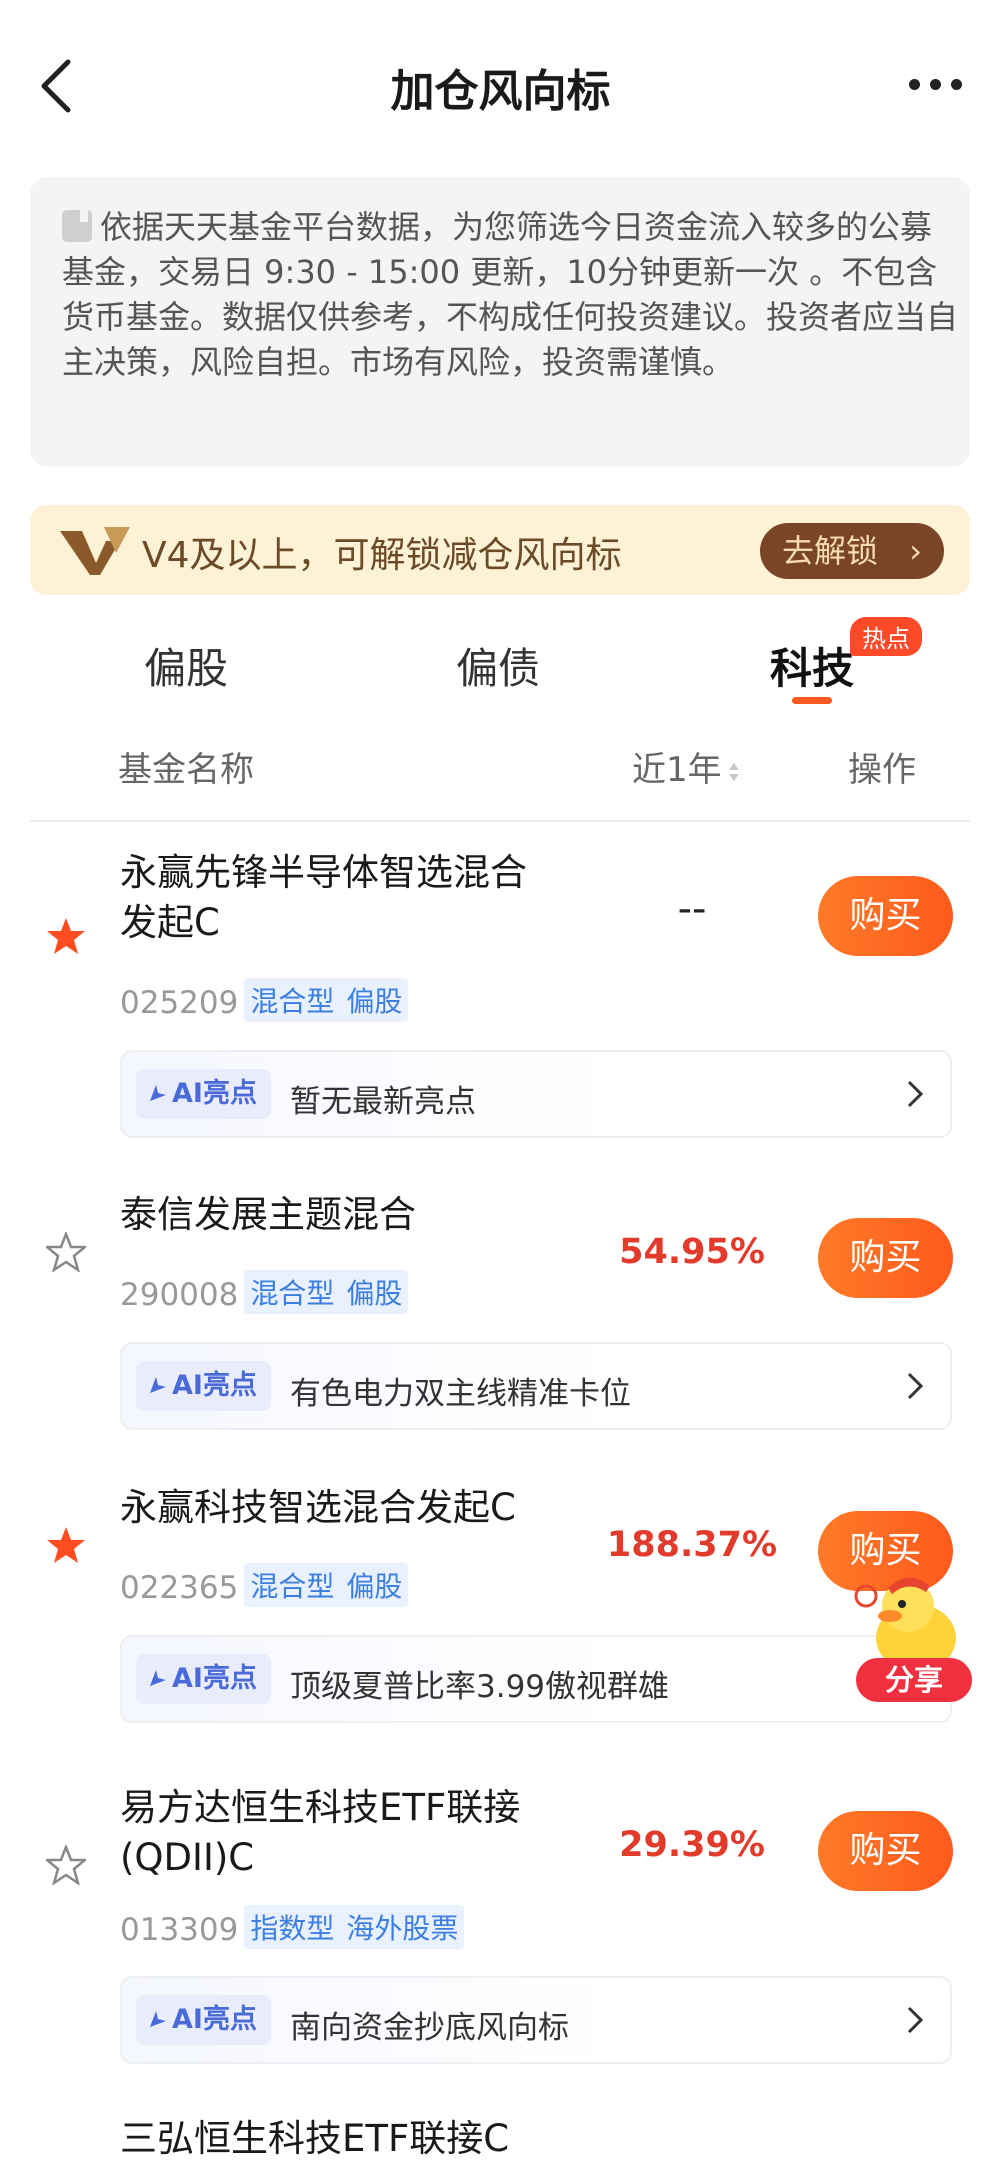  What do you see at coordinates (382, 555) in the screenshot?
I see `banner-text: V4及以上，可解锁减仓风向标` at bounding box center [382, 555].